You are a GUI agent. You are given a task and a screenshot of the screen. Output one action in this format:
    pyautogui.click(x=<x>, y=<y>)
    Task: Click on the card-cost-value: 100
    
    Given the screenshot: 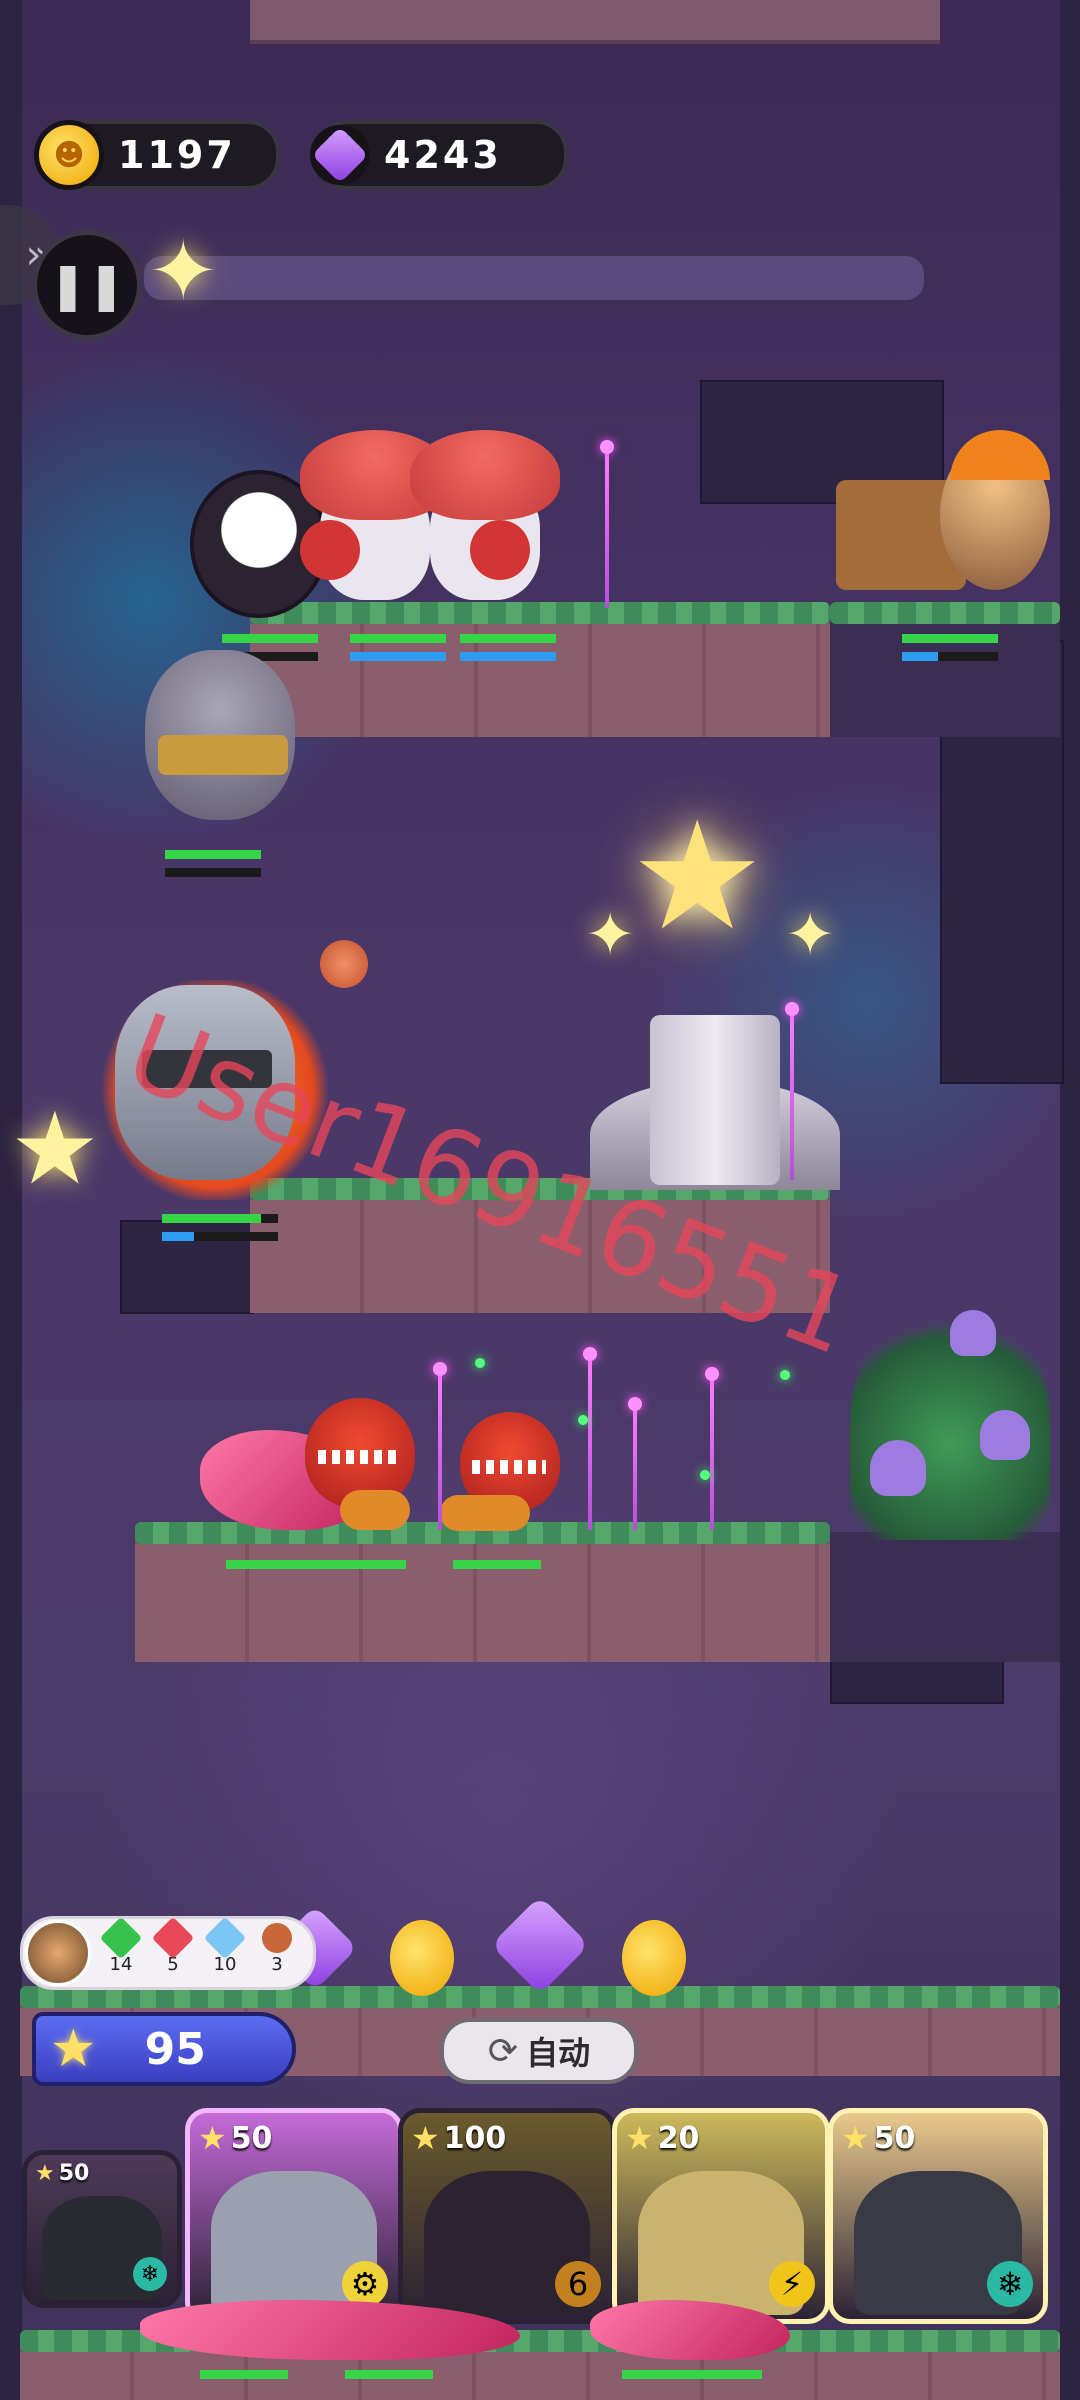 What is the action you would take?
    pyautogui.click(x=475, y=2138)
    